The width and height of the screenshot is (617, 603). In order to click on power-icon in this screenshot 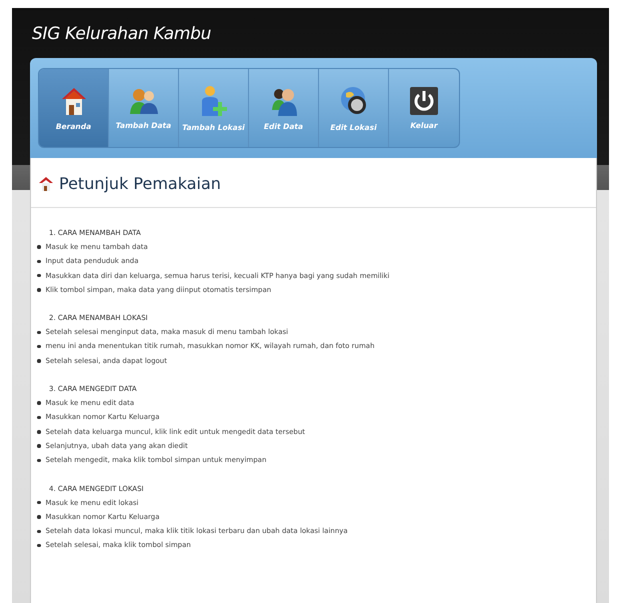, I will do `click(424, 100)`.